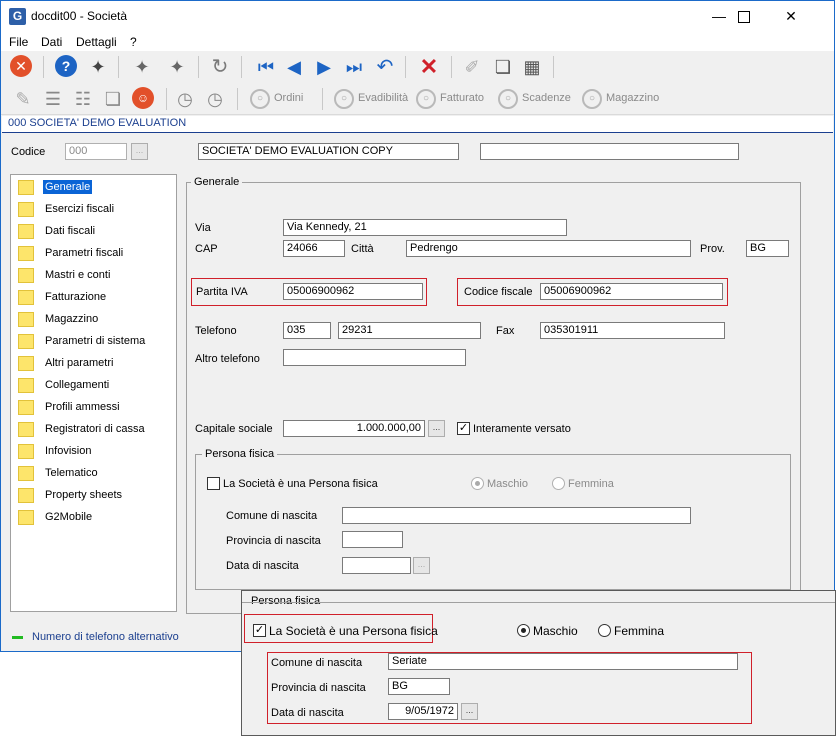  I want to click on delete-icon: ✕, so click(429, 67).